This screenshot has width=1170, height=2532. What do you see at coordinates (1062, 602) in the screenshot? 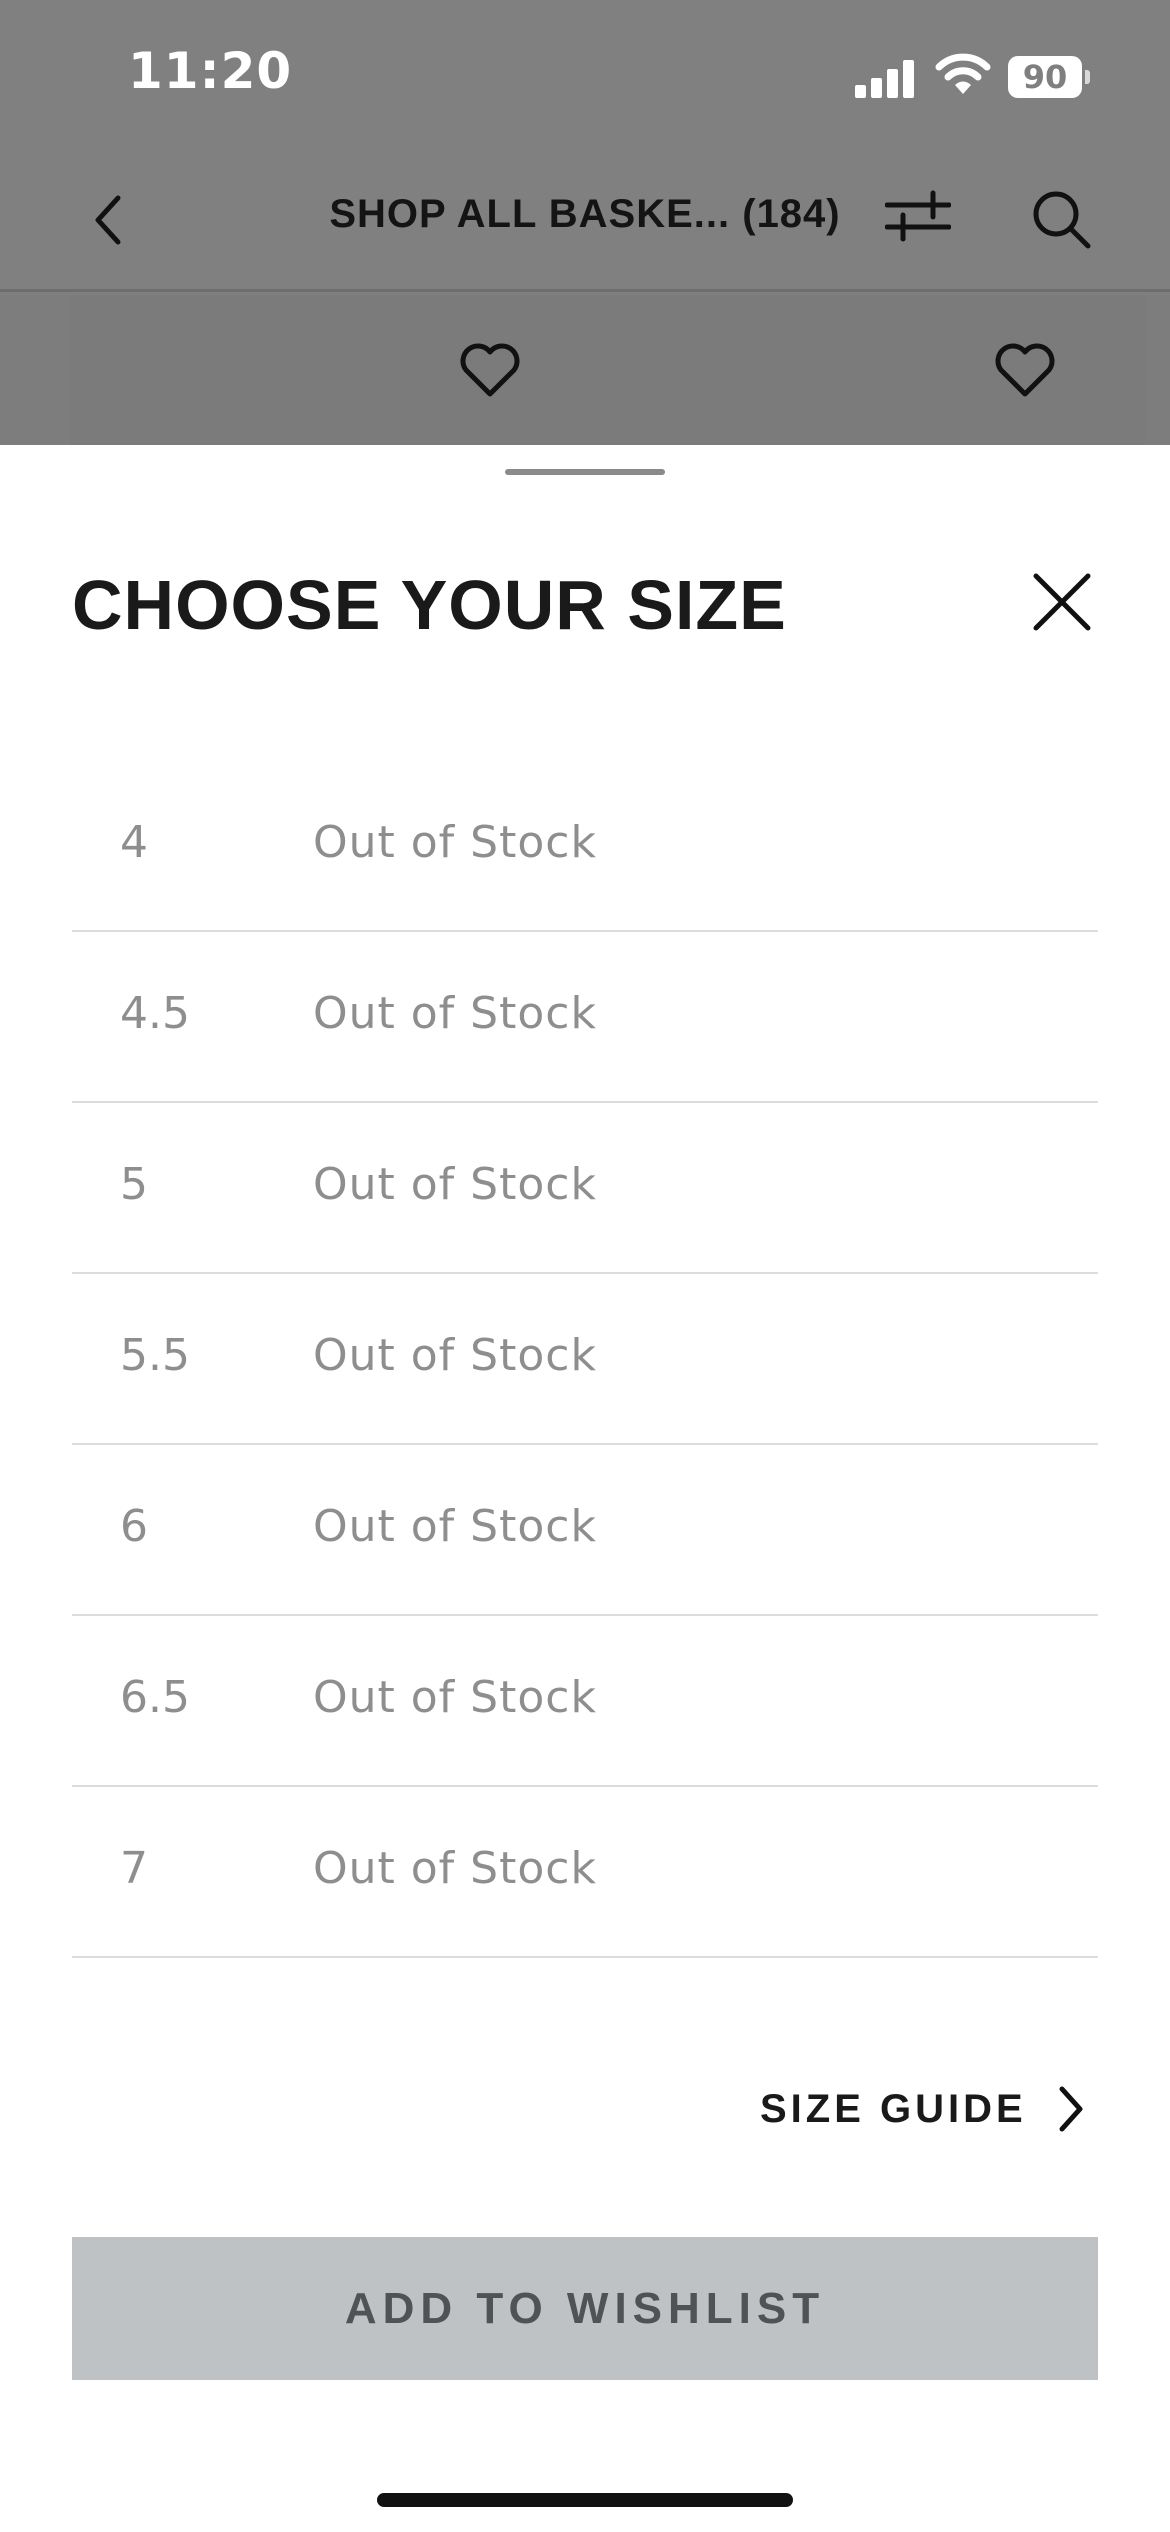
I see `close-icon` at bounding box center [1062, 602].